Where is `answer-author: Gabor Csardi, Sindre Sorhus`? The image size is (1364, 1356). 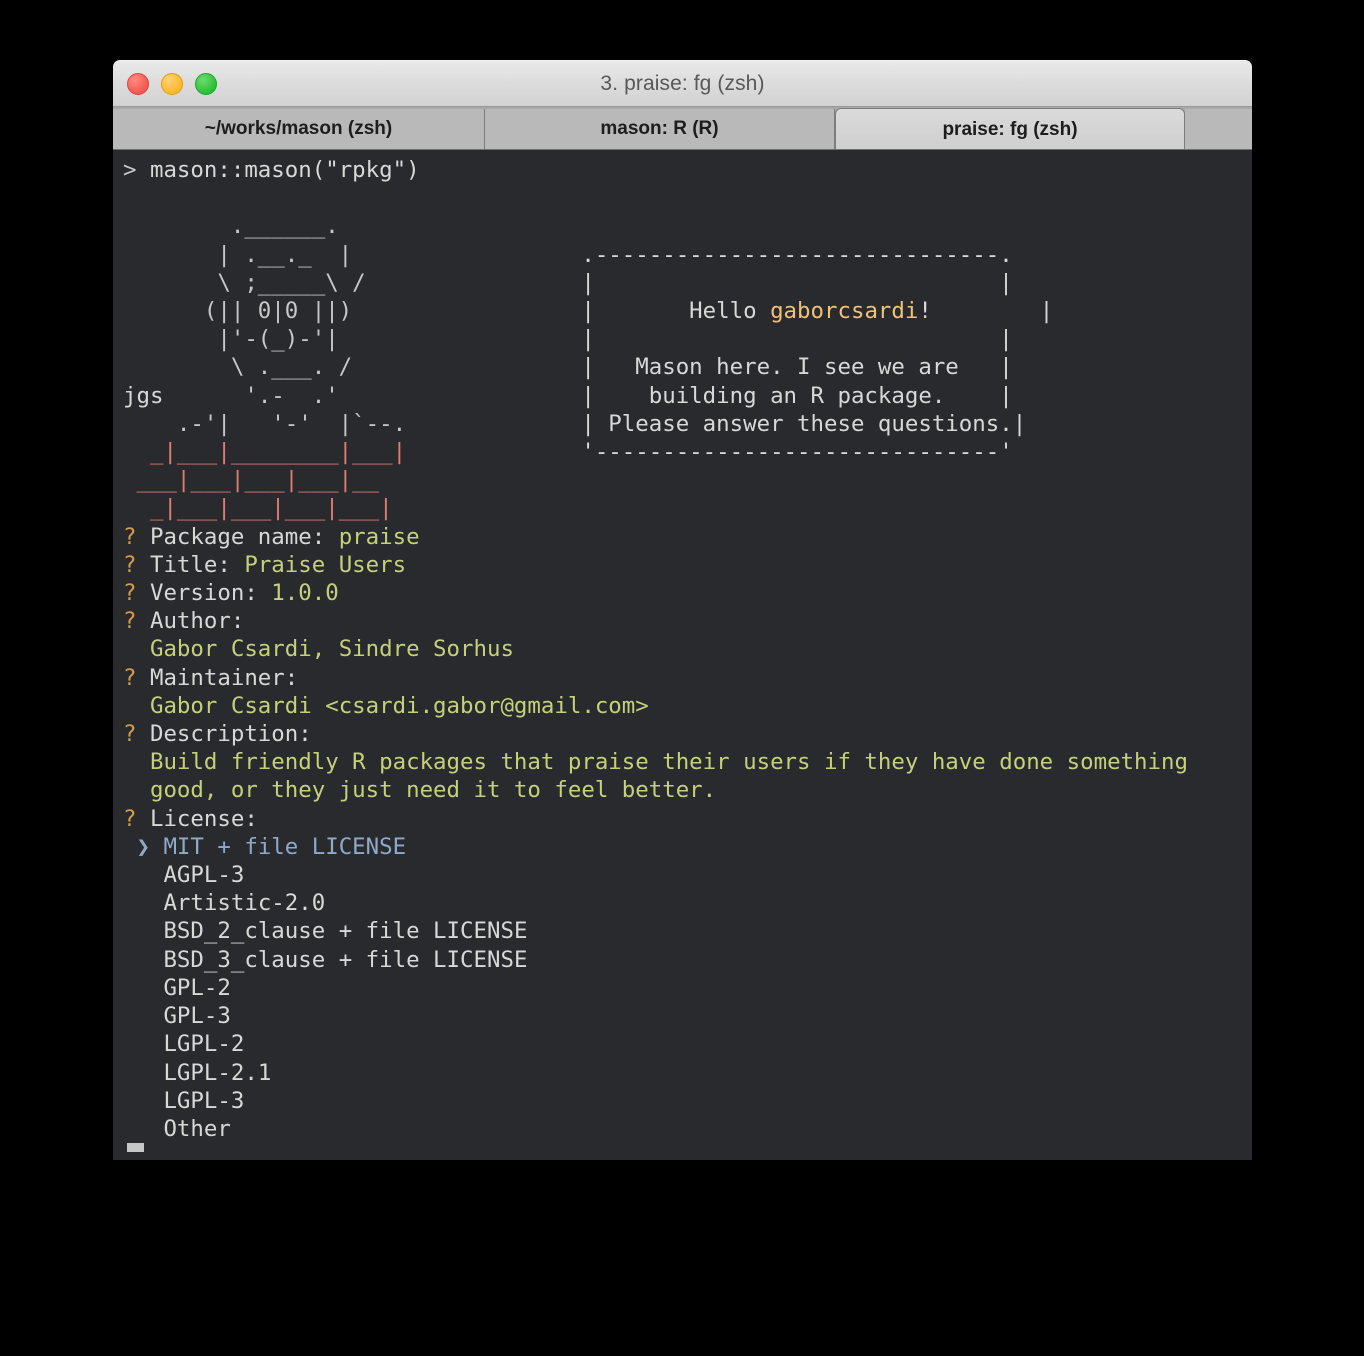
answer-author: Gabor Csardi, Sindre Sorhus is located at coordinates (332, 649).